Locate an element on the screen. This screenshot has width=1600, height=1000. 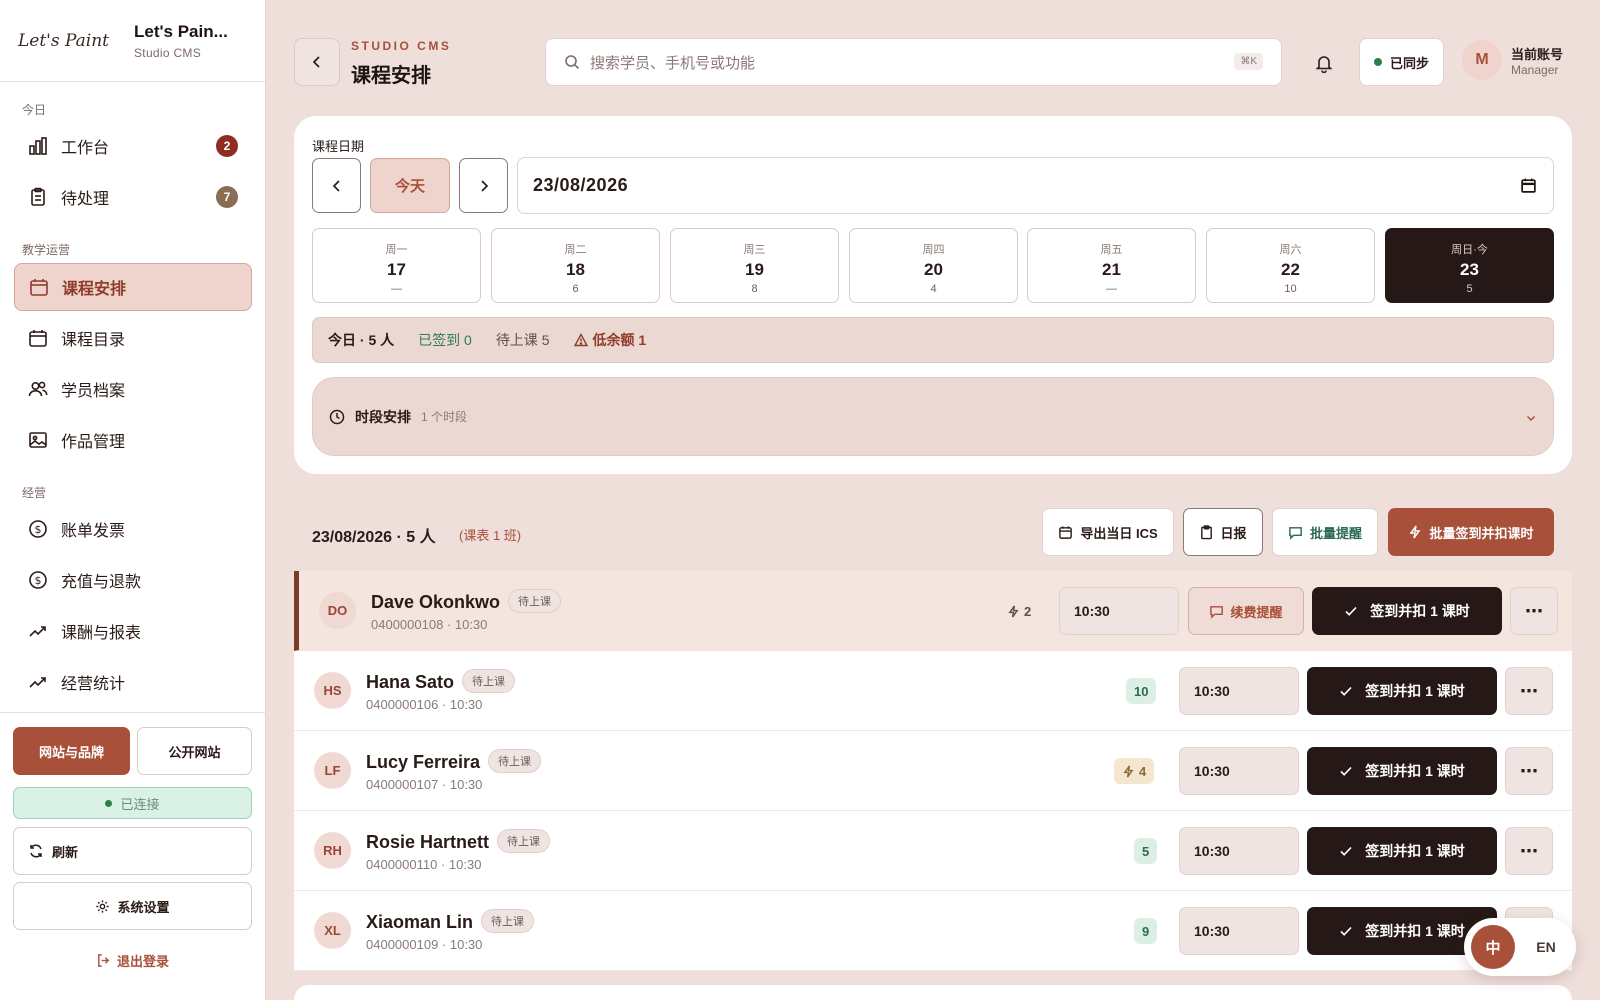
public-site-button: 公开网站 is located at coordinates (194, 751).